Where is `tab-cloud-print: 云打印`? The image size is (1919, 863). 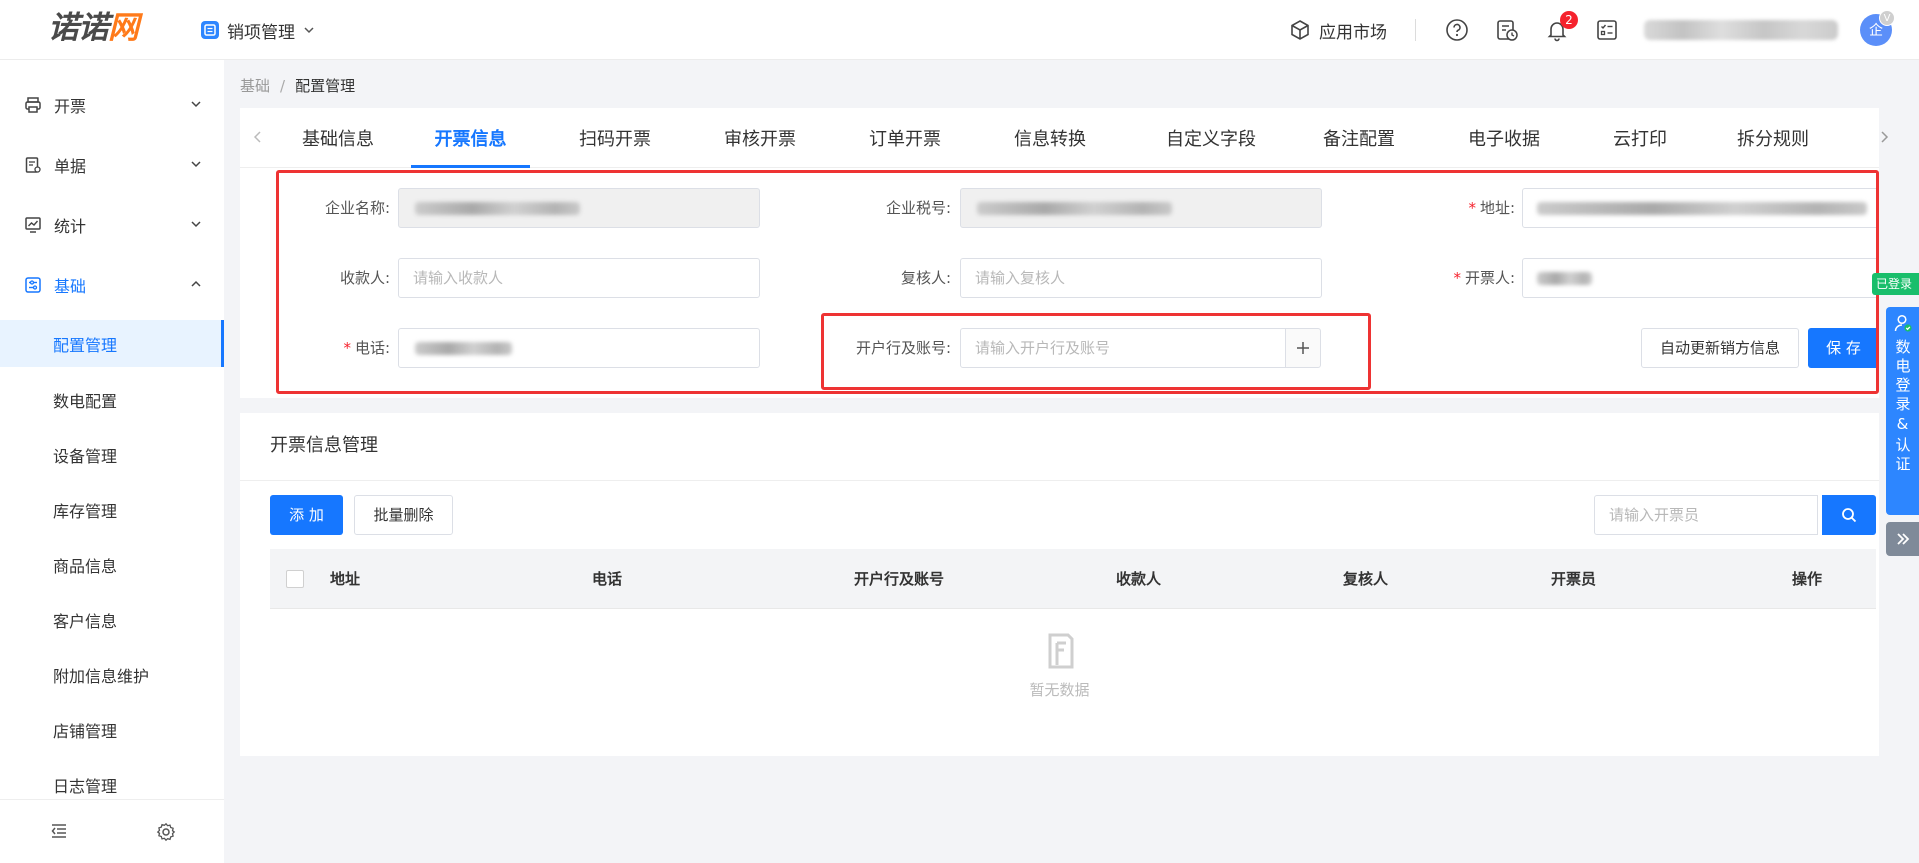
tab-cloud-print: 云打印 is located at coordinates (1640, 138).